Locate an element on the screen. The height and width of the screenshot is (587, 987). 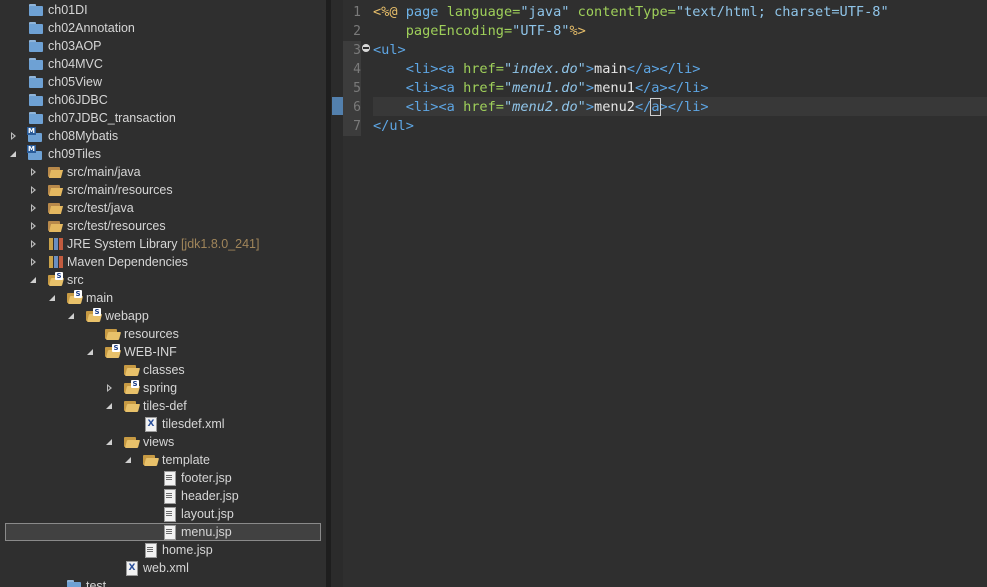
fold-collapse-icon is located at coordinates (366, 48).